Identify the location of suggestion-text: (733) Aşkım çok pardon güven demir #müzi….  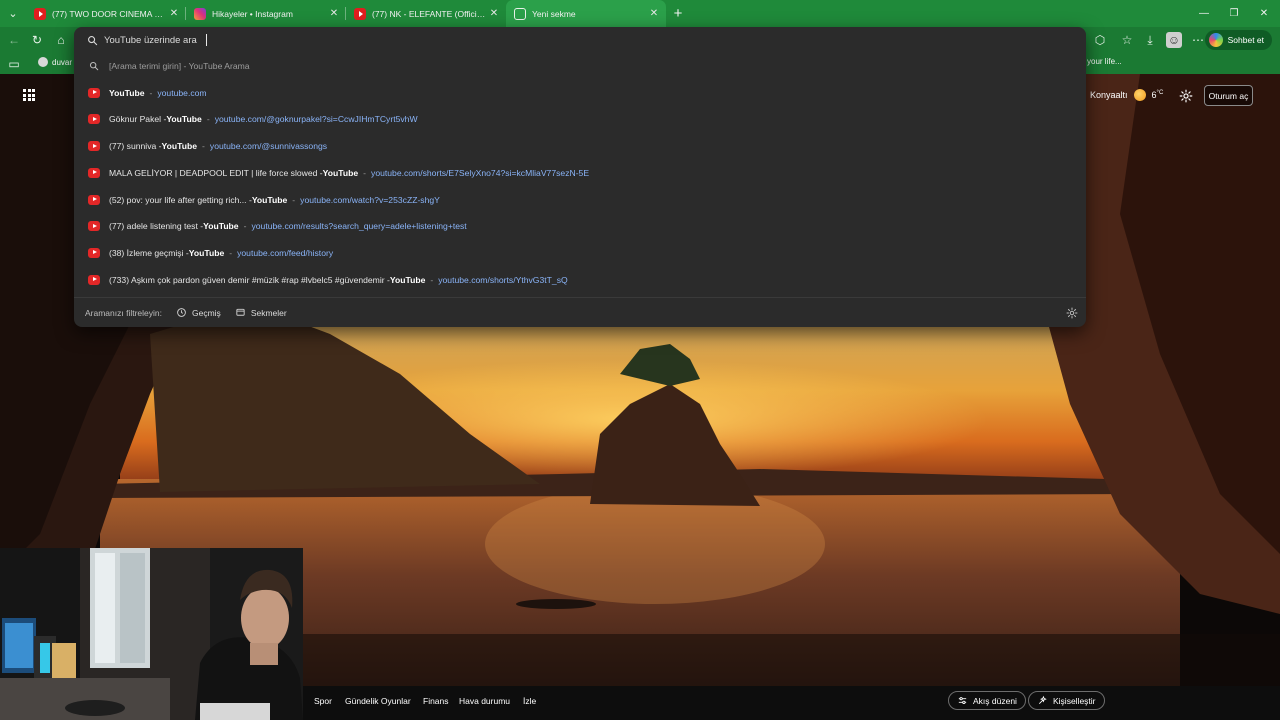
(249, 279).